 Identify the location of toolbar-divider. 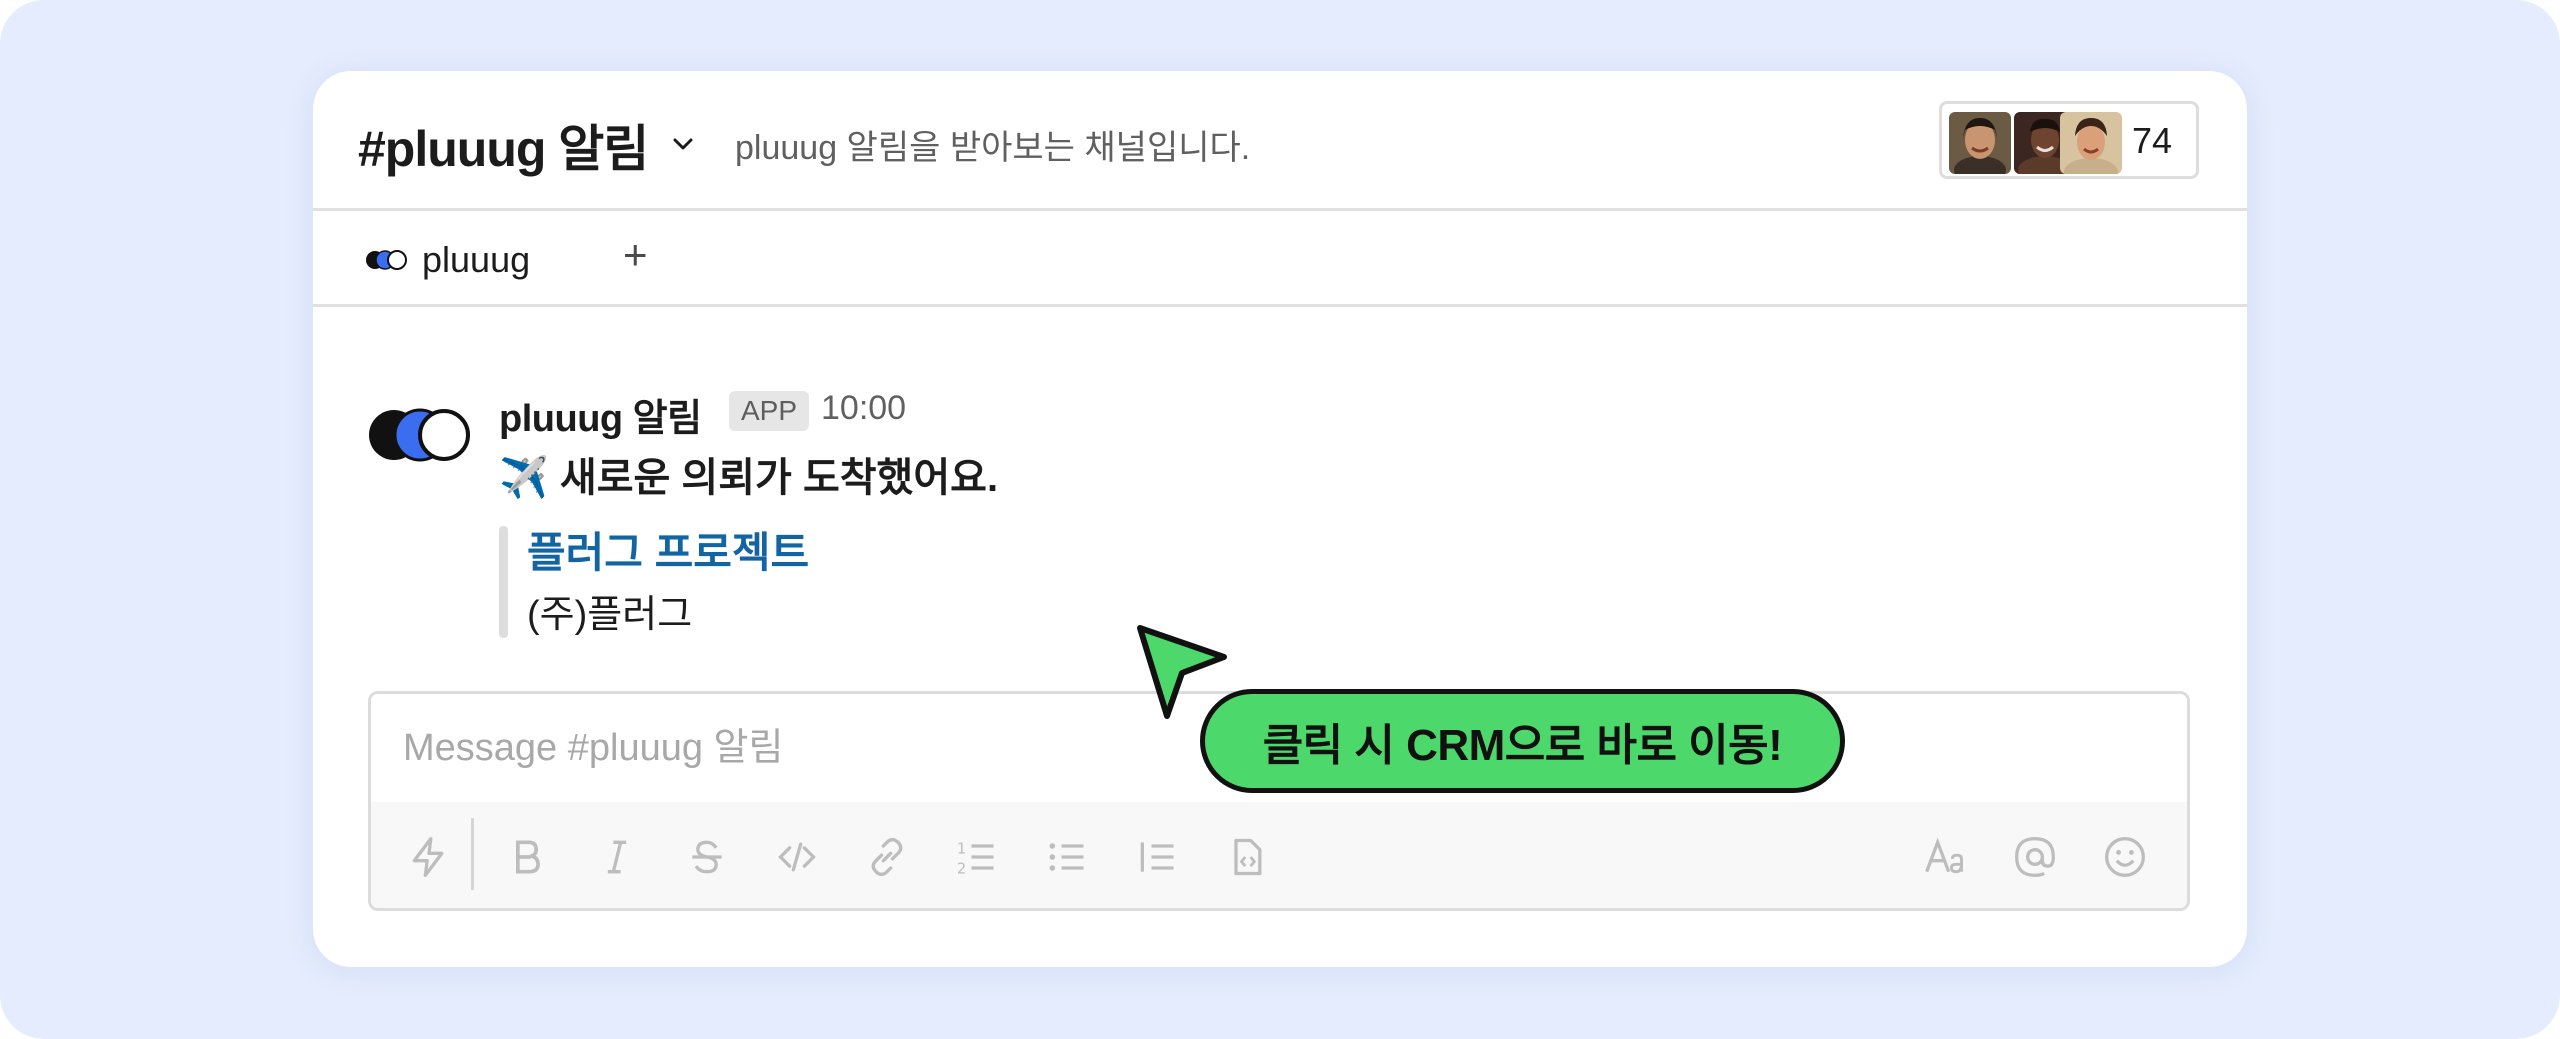
(472, 854).